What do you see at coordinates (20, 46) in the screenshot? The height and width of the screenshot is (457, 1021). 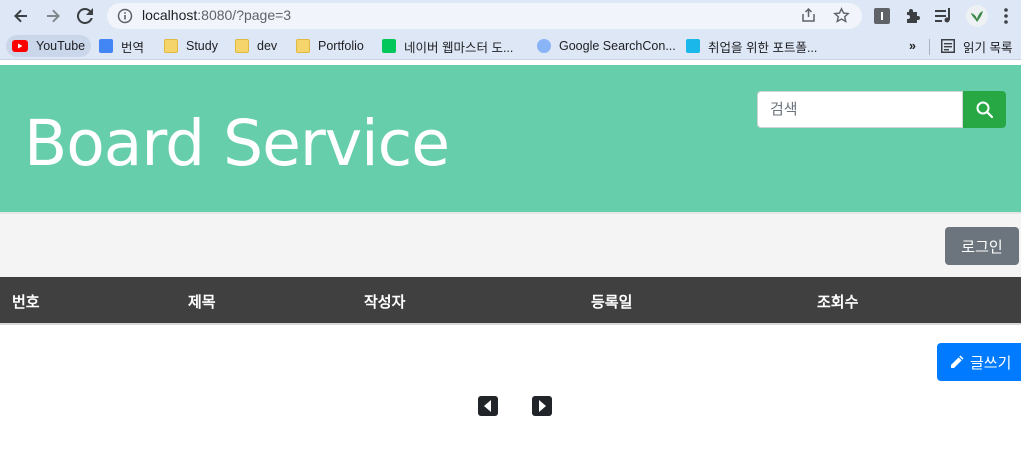 I see `youtube-icon` at bounding box center [20, 46].